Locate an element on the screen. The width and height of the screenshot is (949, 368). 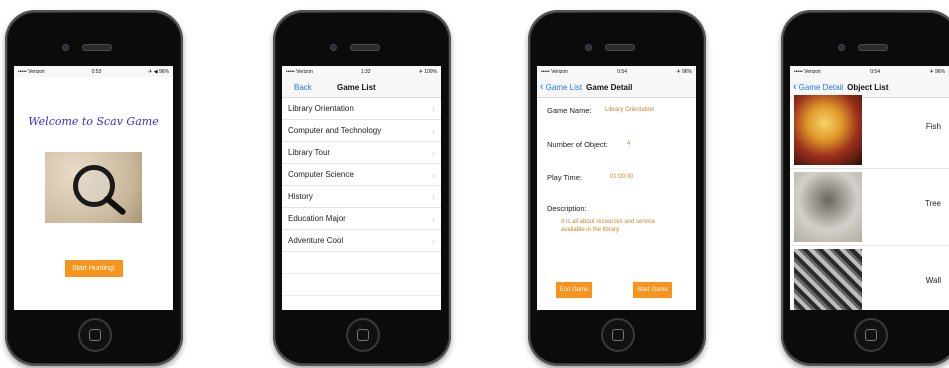
play-time-value: 01:00:00 is located at coordinates (622, 177).